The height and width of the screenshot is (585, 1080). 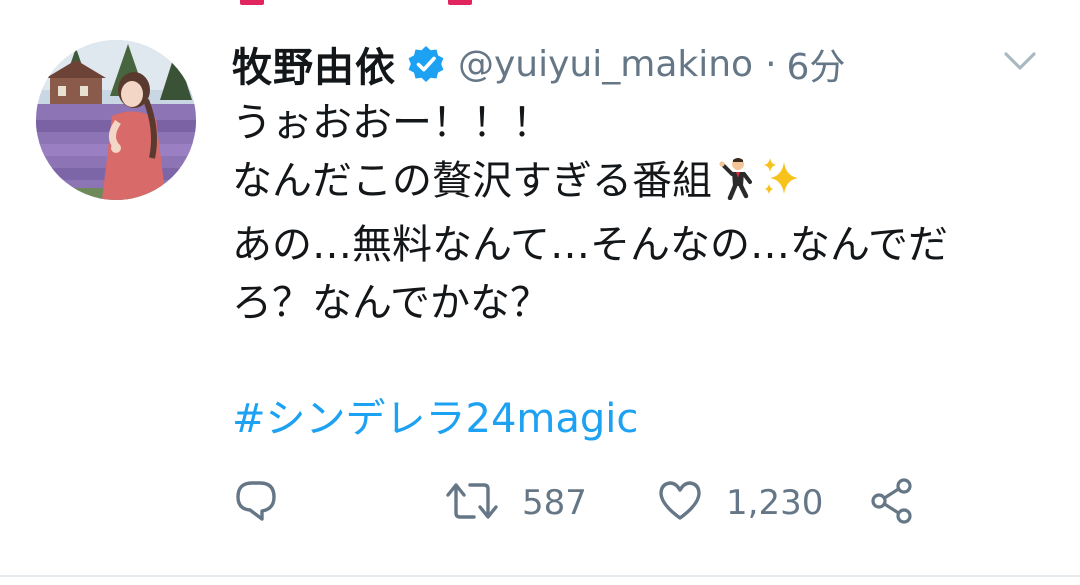 What do you see at coordinates (775, 503) in the screenshot?
I see `like-count: 1,230` at bounding box center [775, 503].